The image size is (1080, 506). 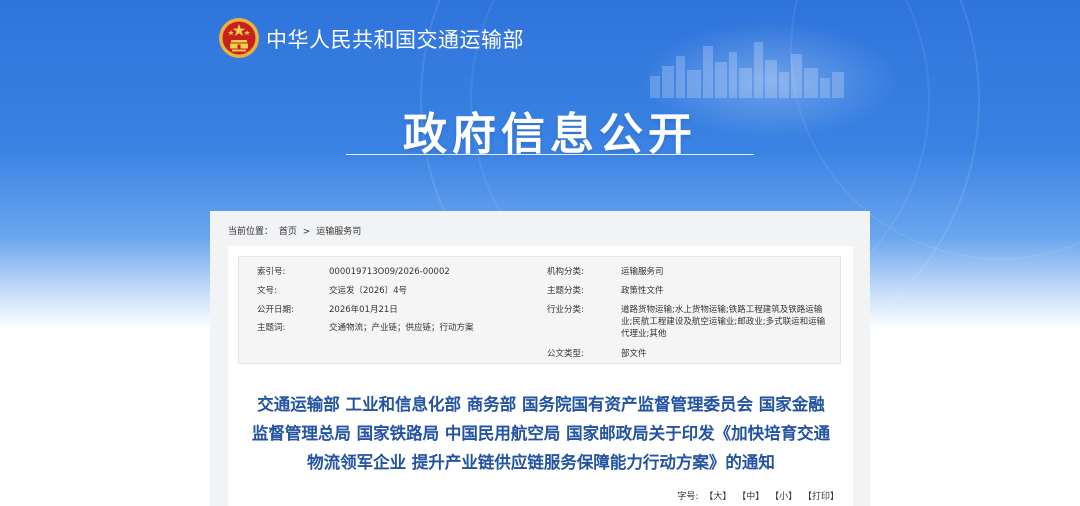 What do you see at coordinates (565, 310) in the screenshot?
I see `industry-label: 行业分类:` at bounding box center [565, 310].